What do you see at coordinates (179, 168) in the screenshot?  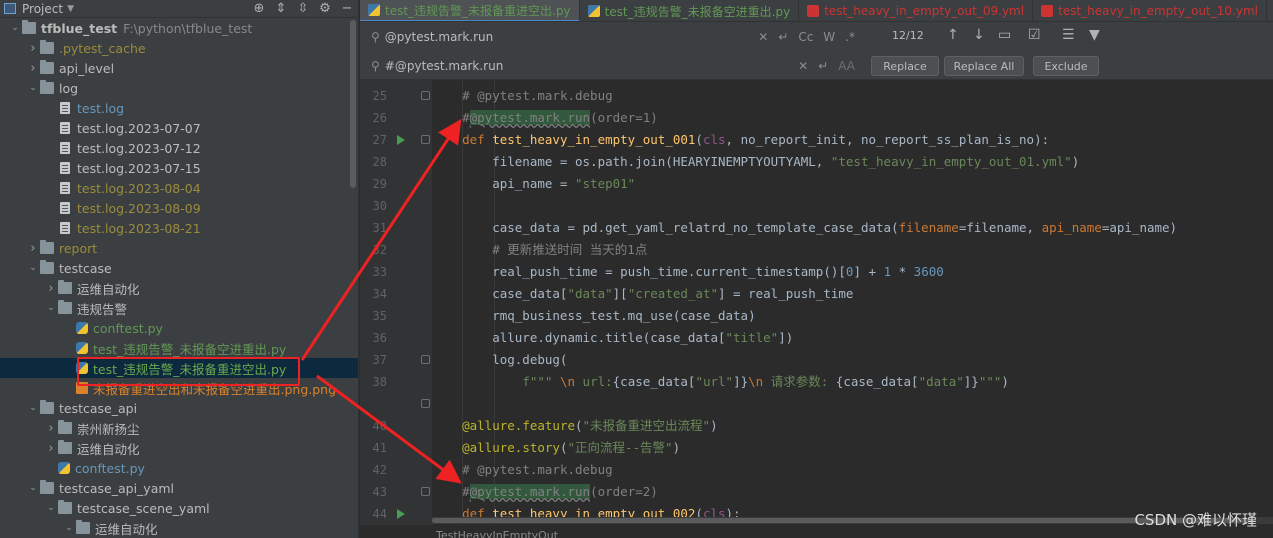 I see `tree-item: test.log.2023-07-15` at bounding box center [179, 168].